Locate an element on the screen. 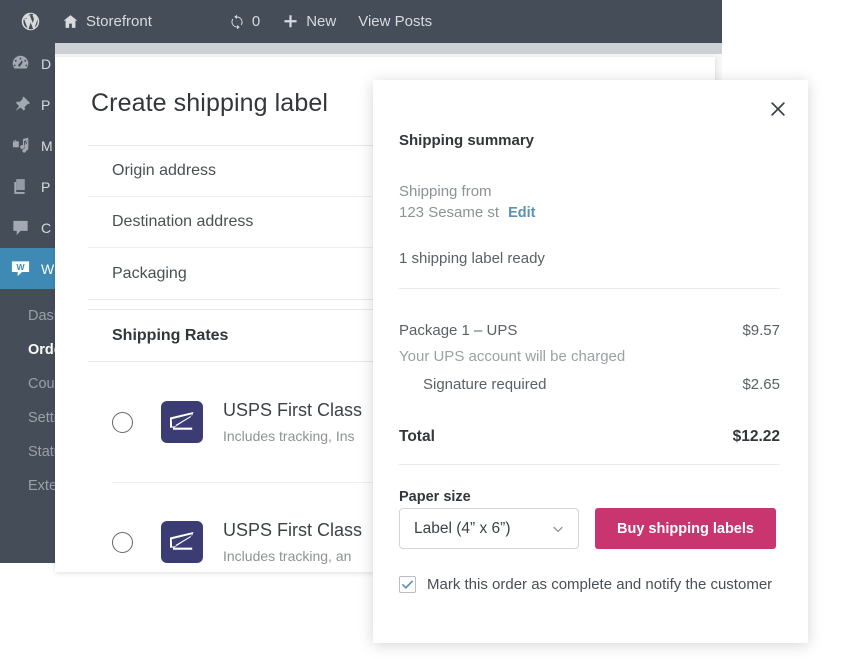 The height and width of the screenshot is (659, 857). rate-text-block: USPS First Class Includes tracking, an is located at coordinates (292, 542).